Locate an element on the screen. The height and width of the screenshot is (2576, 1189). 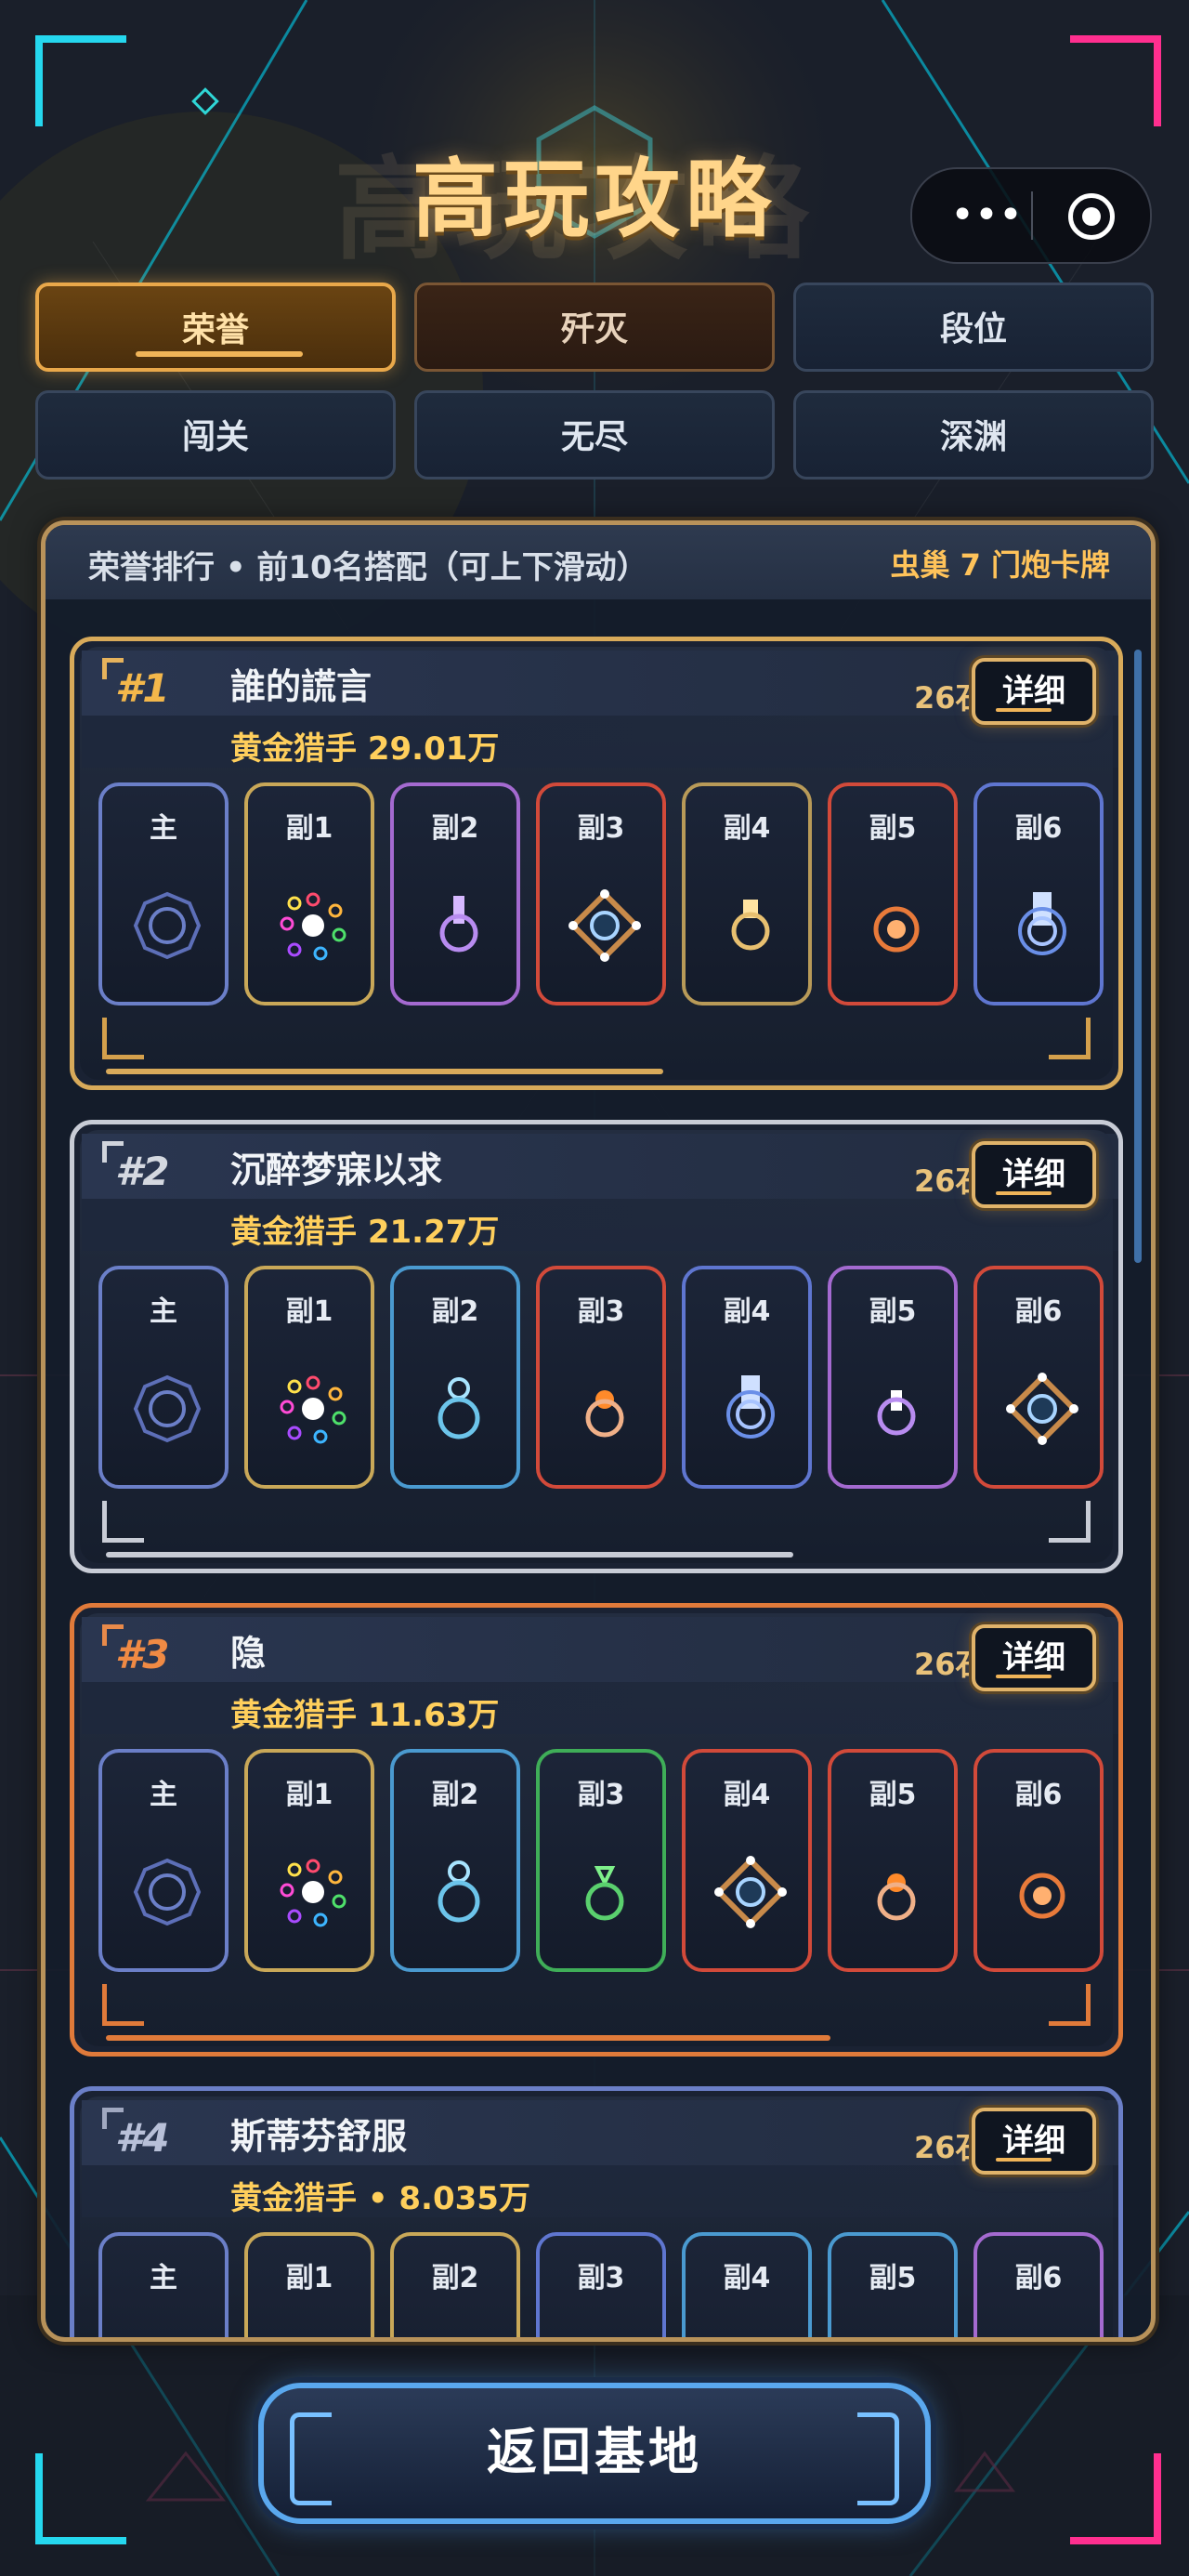
button-bracket-right is located at coordinates (878, 2458).